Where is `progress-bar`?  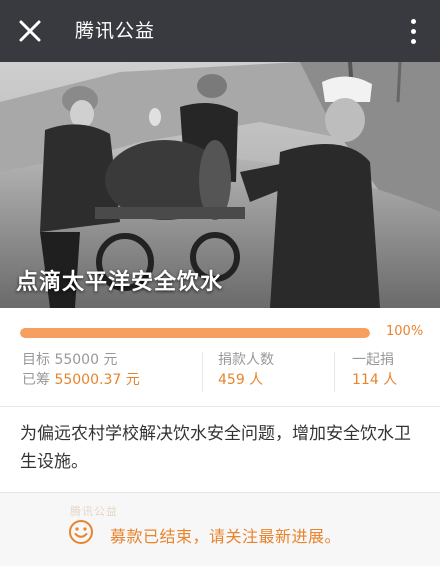 progress-bar is located at coordinates (195, 333).